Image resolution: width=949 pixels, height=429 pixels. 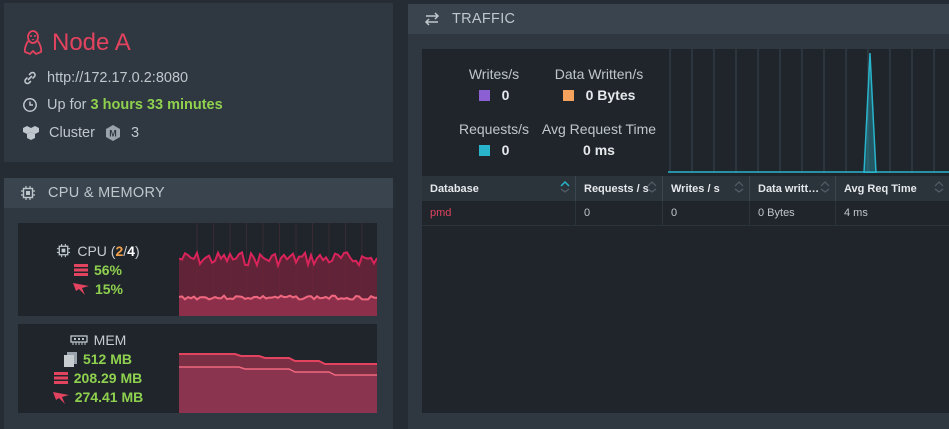 What do you see at coordinates (484, 150) in the screenshot?
I see `requests-swatch` at bounding box center [484, 150].